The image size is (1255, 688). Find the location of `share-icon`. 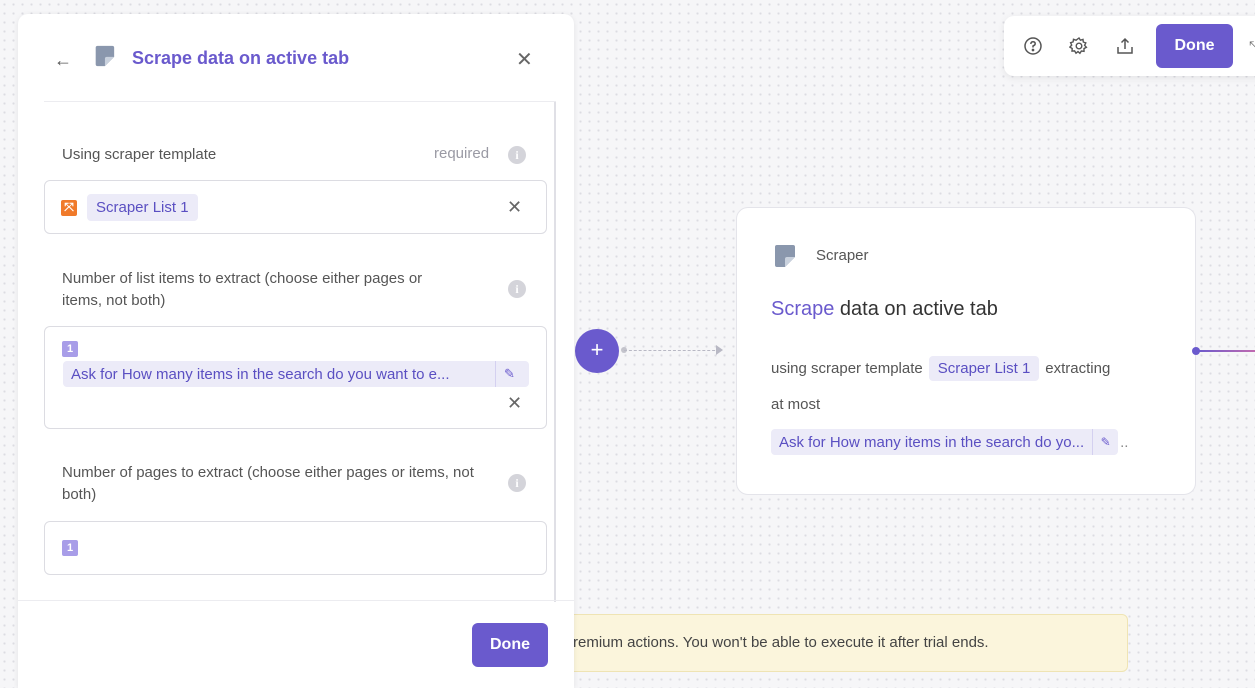

share-icon is located at coordinates (1125, 46).